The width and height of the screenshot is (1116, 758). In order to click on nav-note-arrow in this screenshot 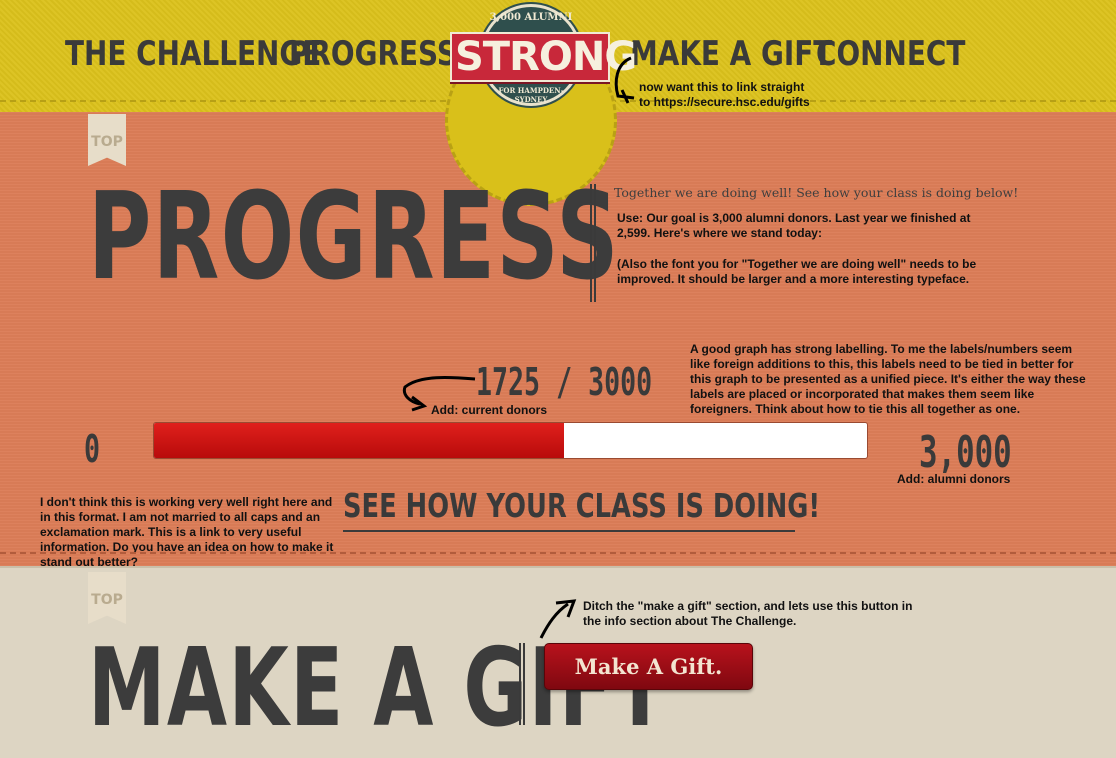, I will do `click(624, 78)`.